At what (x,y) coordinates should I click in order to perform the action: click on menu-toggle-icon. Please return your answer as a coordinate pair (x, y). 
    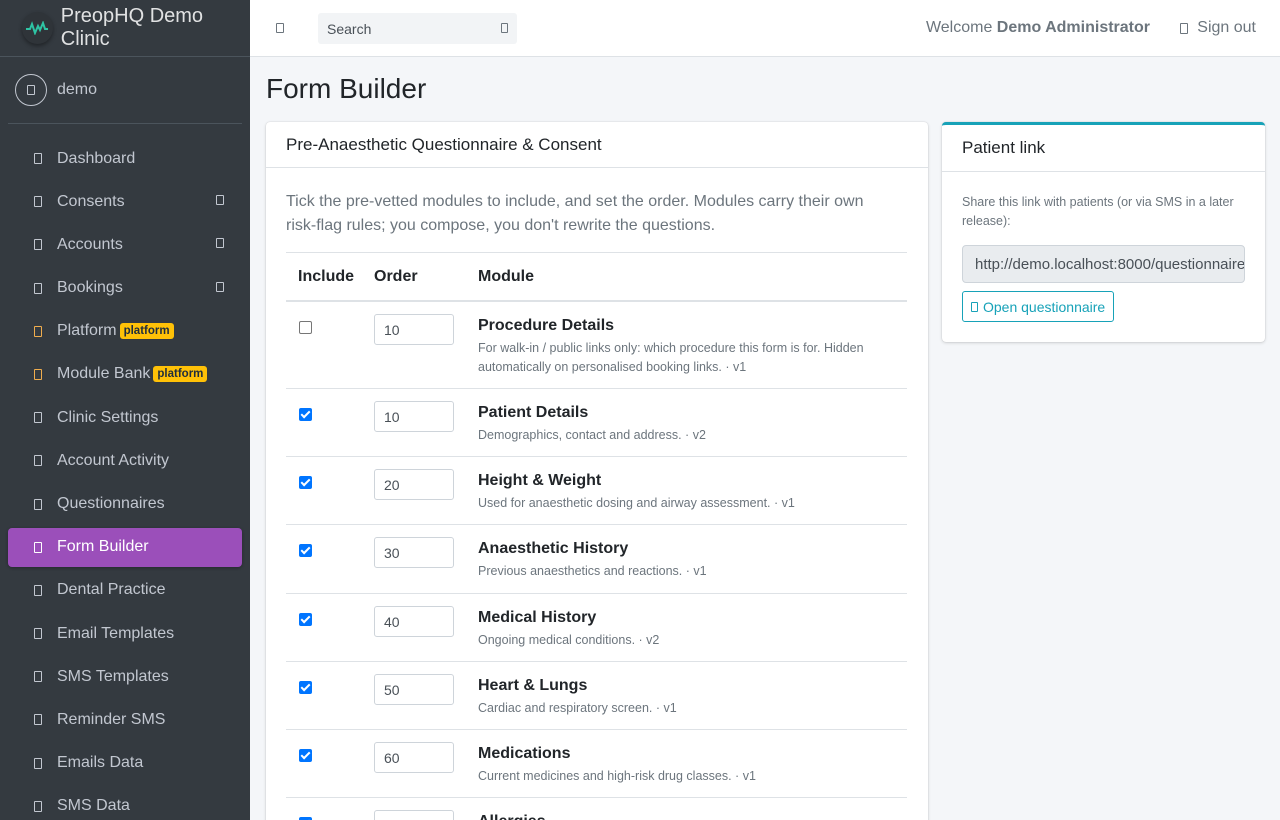
    Looking at the image, I should click on (280, 28).